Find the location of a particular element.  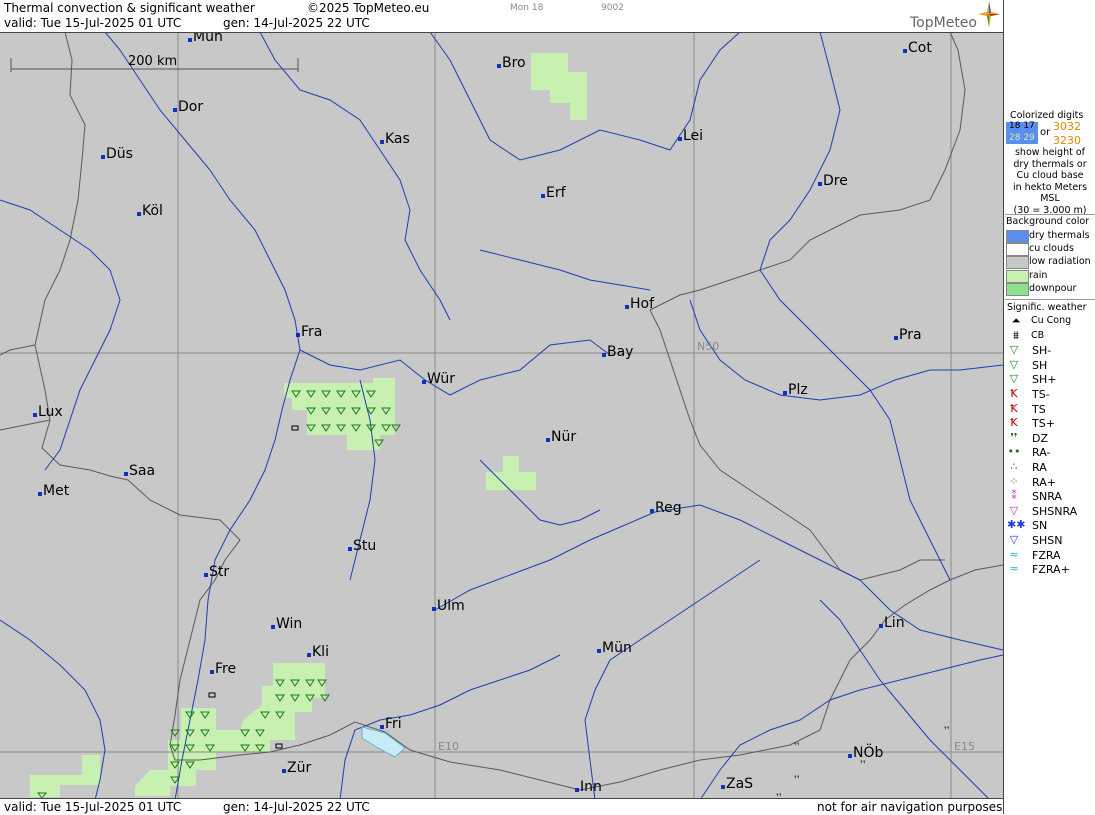

legend-desc-line: show height of is located at coordinates (1050, 152).